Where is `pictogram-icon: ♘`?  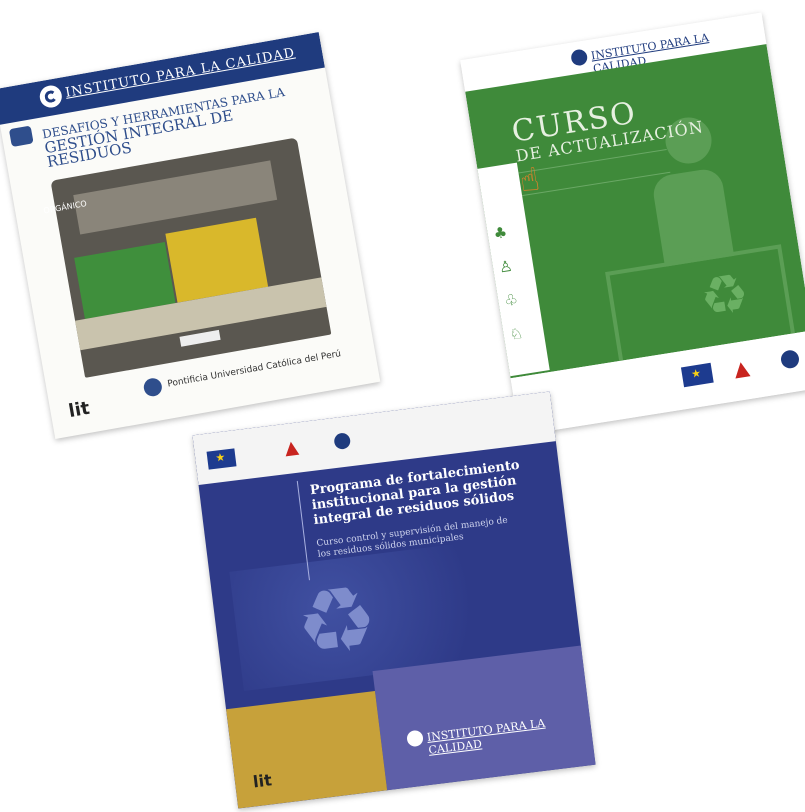 pictogram-icon: ♘ is located at coordinates (516, 333).